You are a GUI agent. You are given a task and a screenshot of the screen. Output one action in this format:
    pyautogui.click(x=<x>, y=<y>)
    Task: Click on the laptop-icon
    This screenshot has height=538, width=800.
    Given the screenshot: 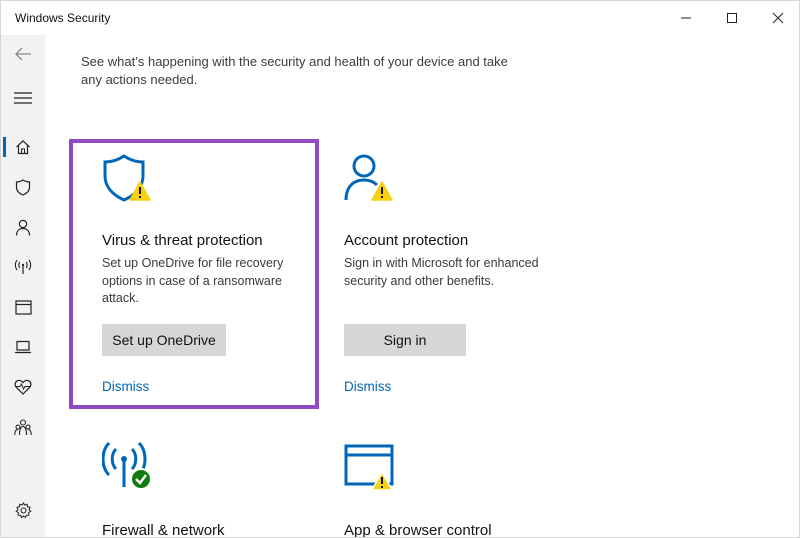 What is the action you would take?
    pyautogui.click(x=23, y=347)
    